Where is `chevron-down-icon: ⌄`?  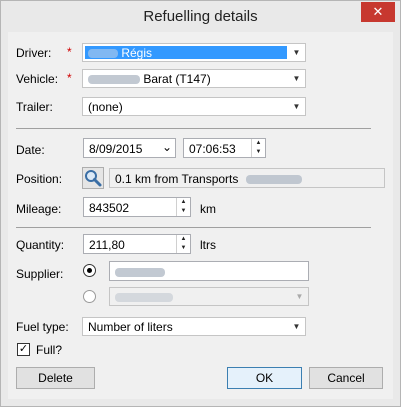
chevron-down-icon: ⌄ is located at coordinates (167, 147).